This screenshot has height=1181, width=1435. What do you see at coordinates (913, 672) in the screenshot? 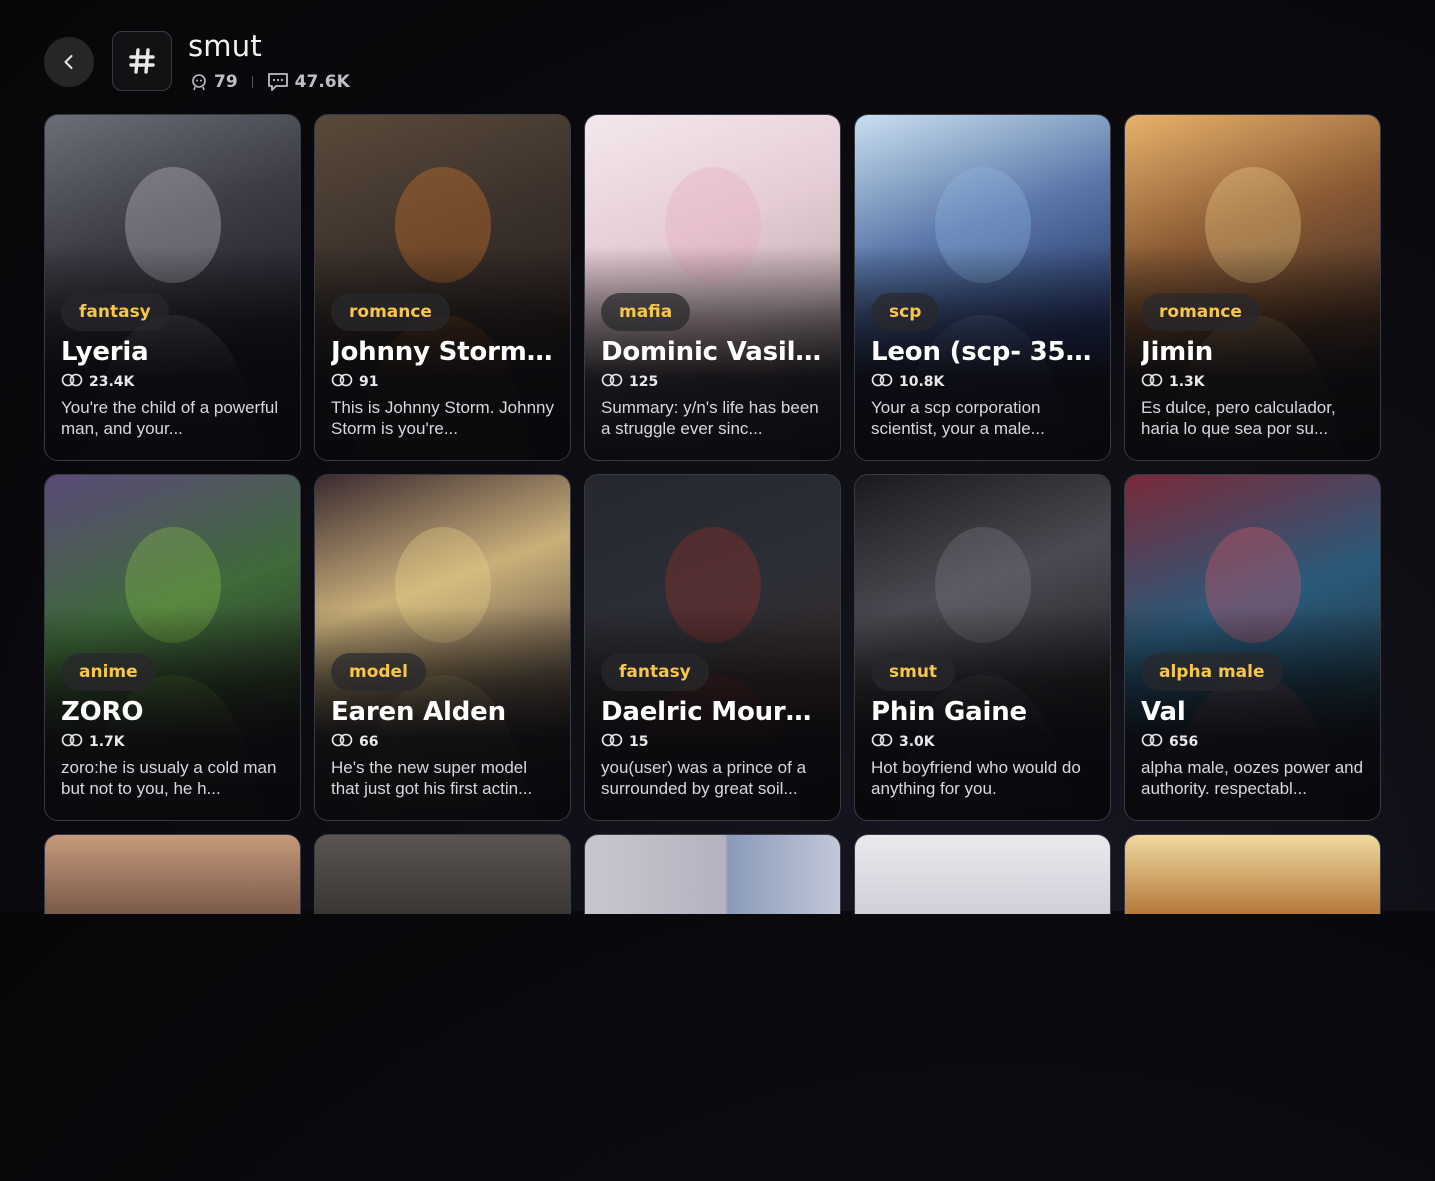
I see `category-badge: smut` at bounding box center [913, 672].